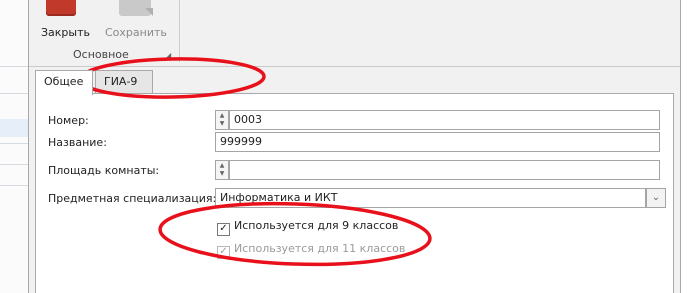 Image resolution: width=688 pixels, height=293 pixels. I want to click on name-label: Название:, so click(77, 142).